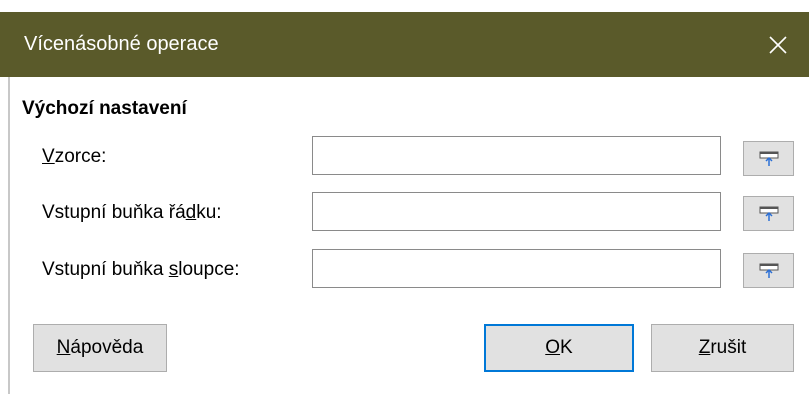  I want to click on label-accelerator: d, so click(191, 212).